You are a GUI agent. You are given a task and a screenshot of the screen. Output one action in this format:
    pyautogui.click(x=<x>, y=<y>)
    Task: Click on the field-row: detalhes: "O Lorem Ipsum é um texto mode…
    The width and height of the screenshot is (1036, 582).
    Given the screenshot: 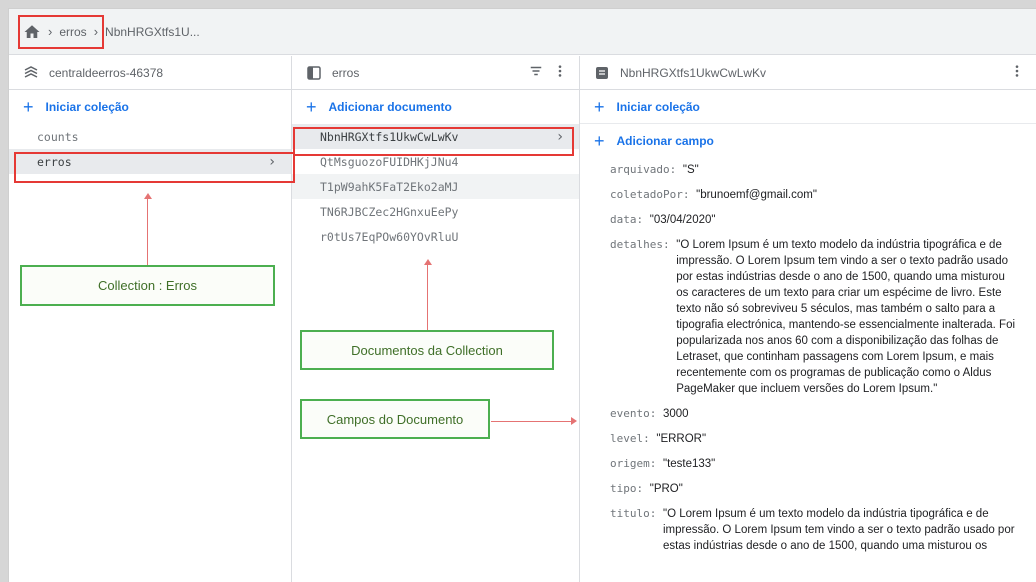 What is the action you would take?
    pyautogui.click(x=813, y=317)
    